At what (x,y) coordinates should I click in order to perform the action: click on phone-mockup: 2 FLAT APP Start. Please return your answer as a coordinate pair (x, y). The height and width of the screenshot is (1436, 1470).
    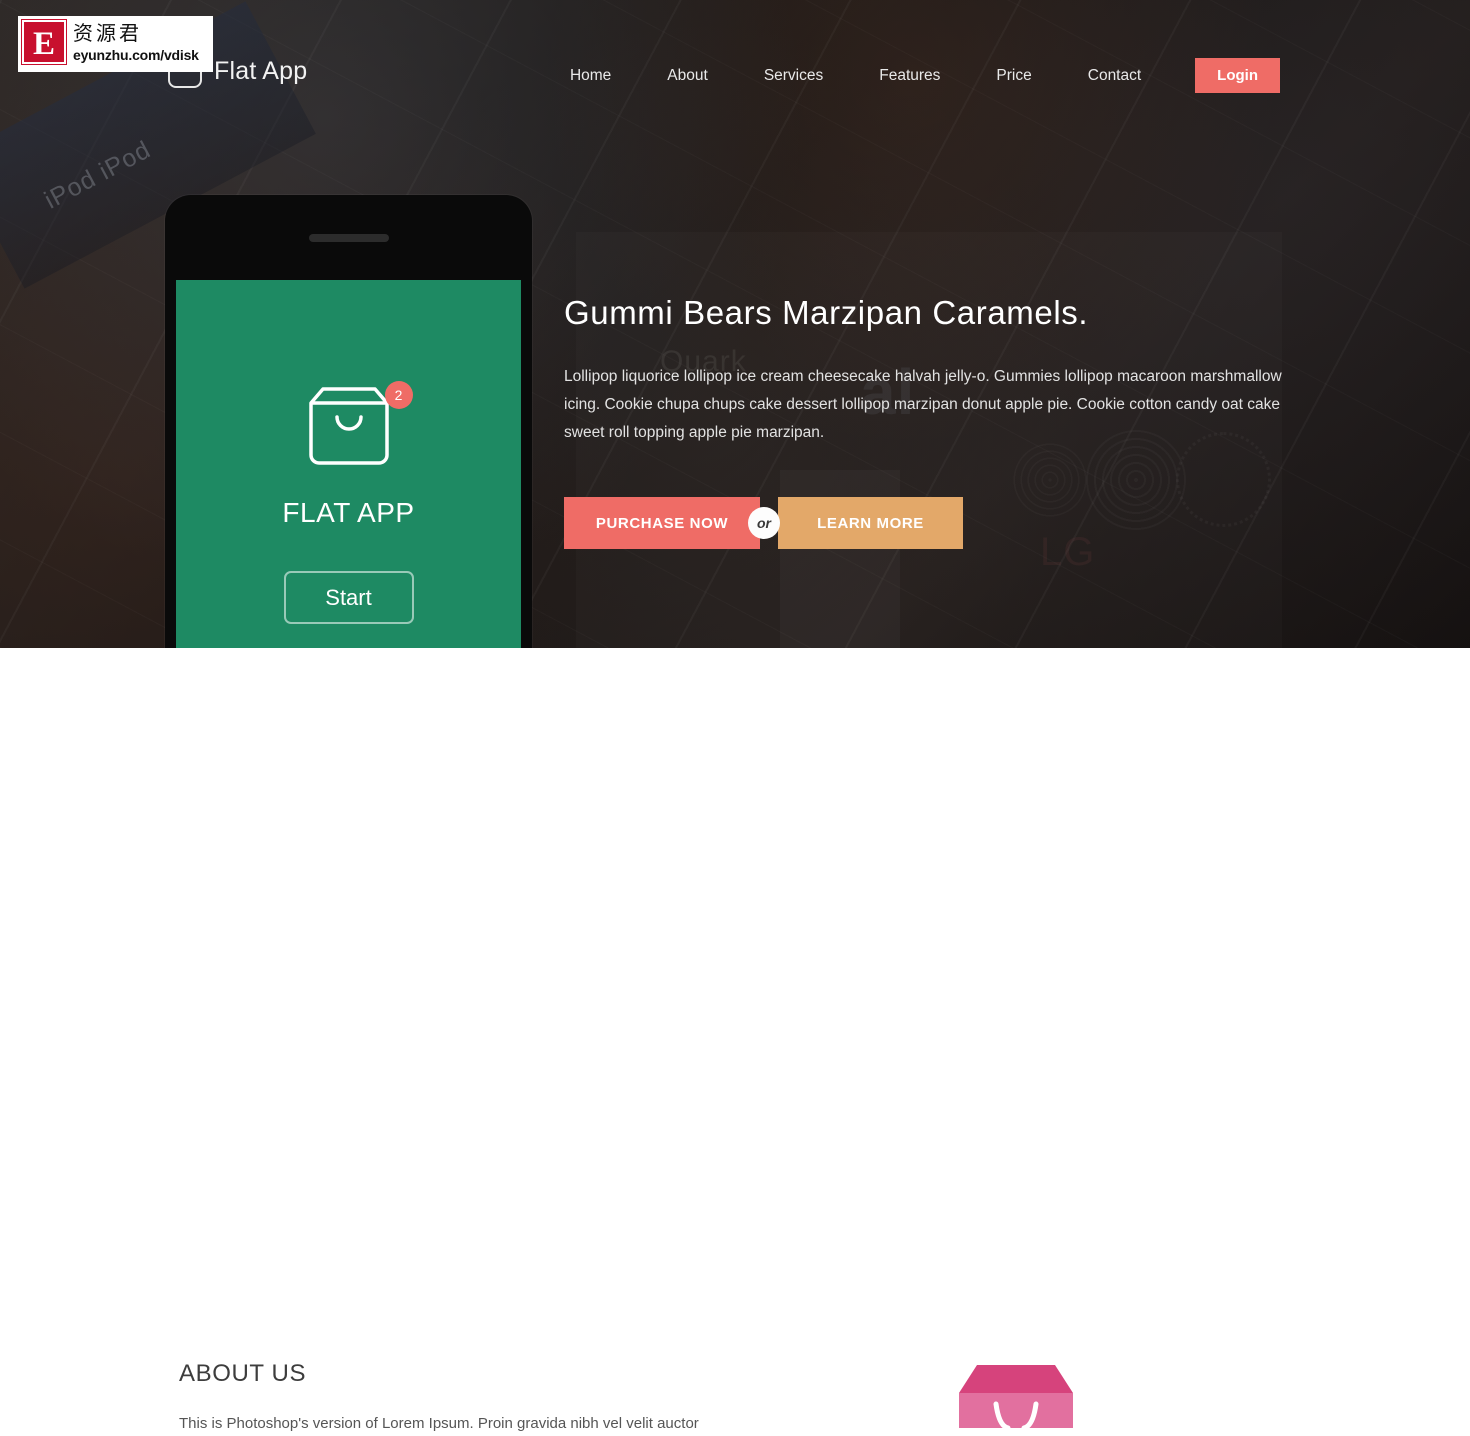
    Looking at the image, I should click on (348, 421).